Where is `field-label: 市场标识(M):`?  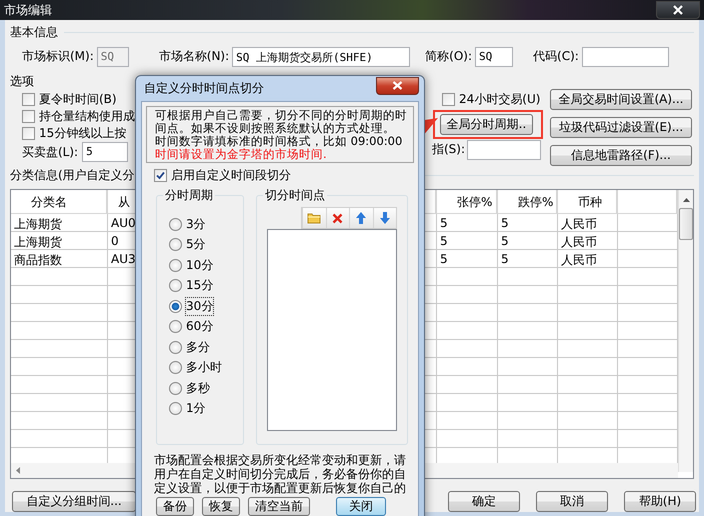
field-label: 市场标识(M): is located at coordinates (58, 57).